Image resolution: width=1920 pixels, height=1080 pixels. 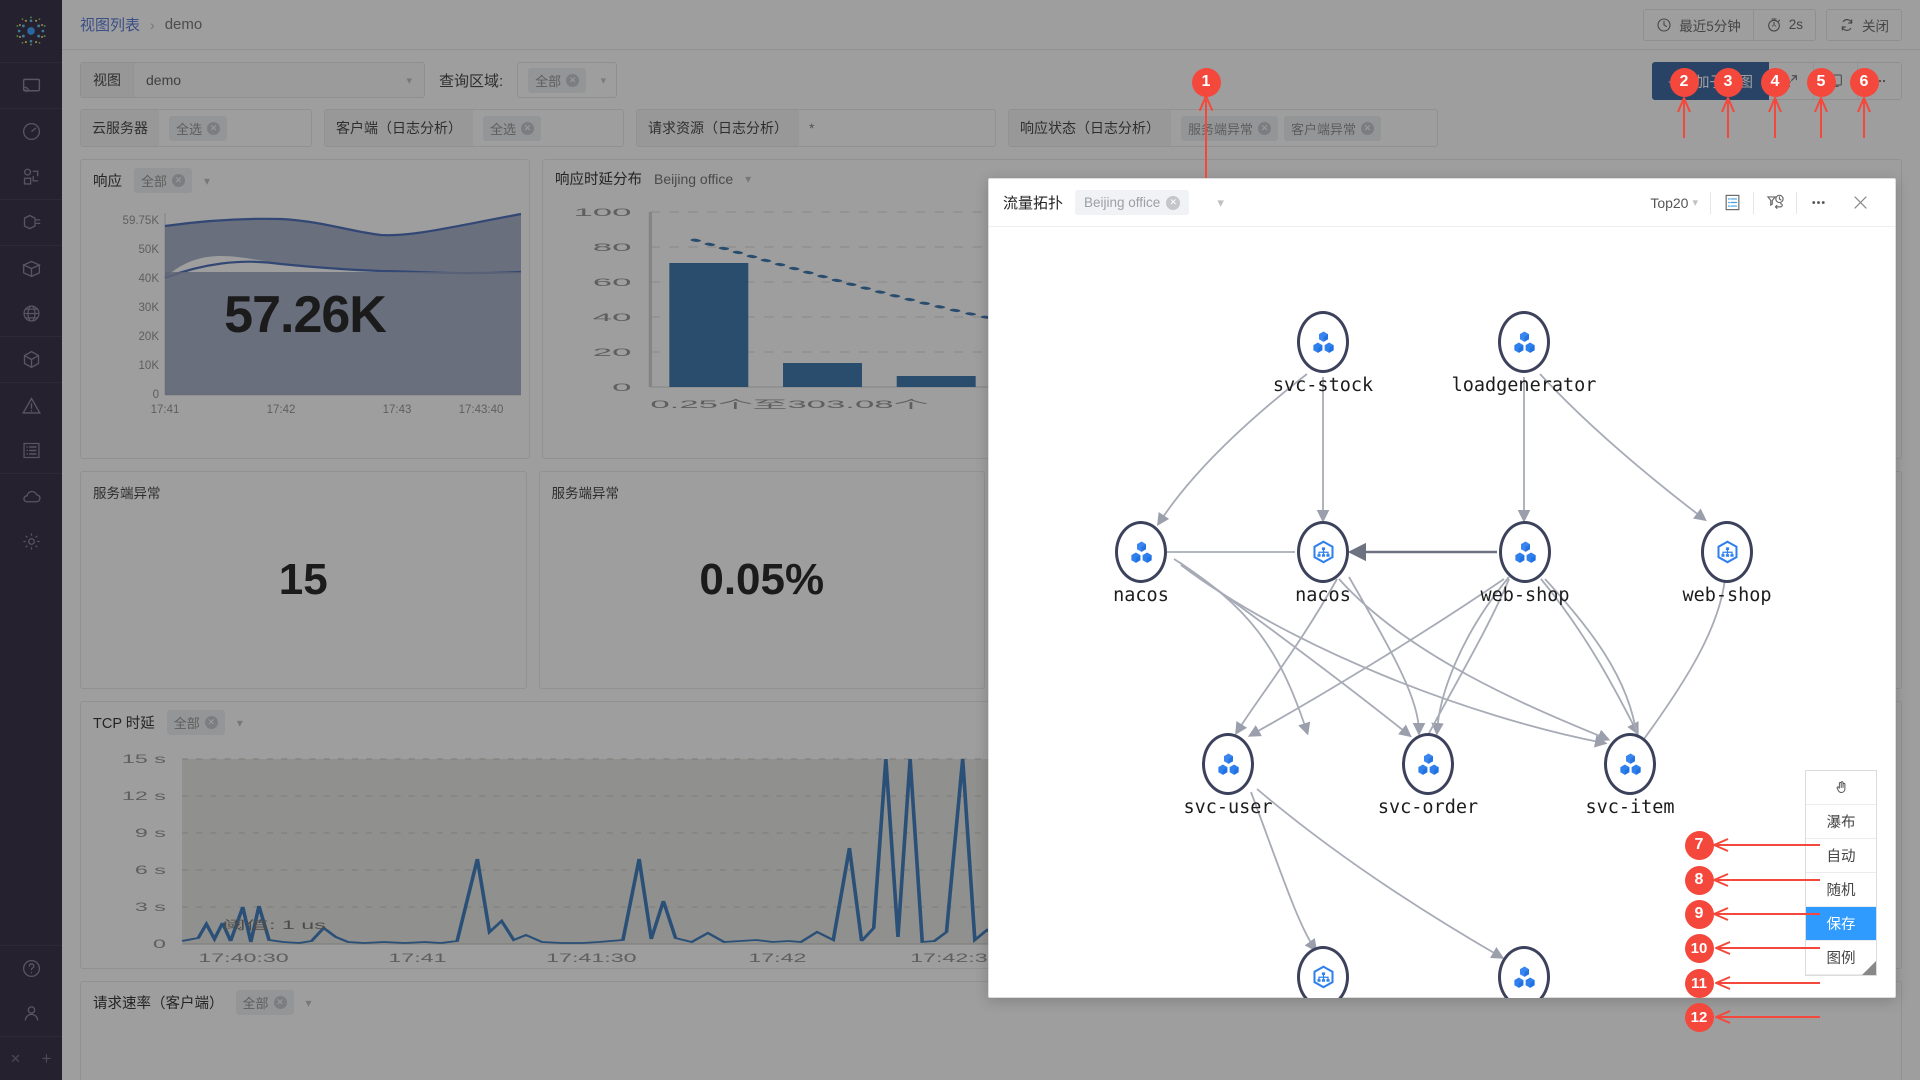 I want to click on resize-handle, so click(x=1869, y=968).